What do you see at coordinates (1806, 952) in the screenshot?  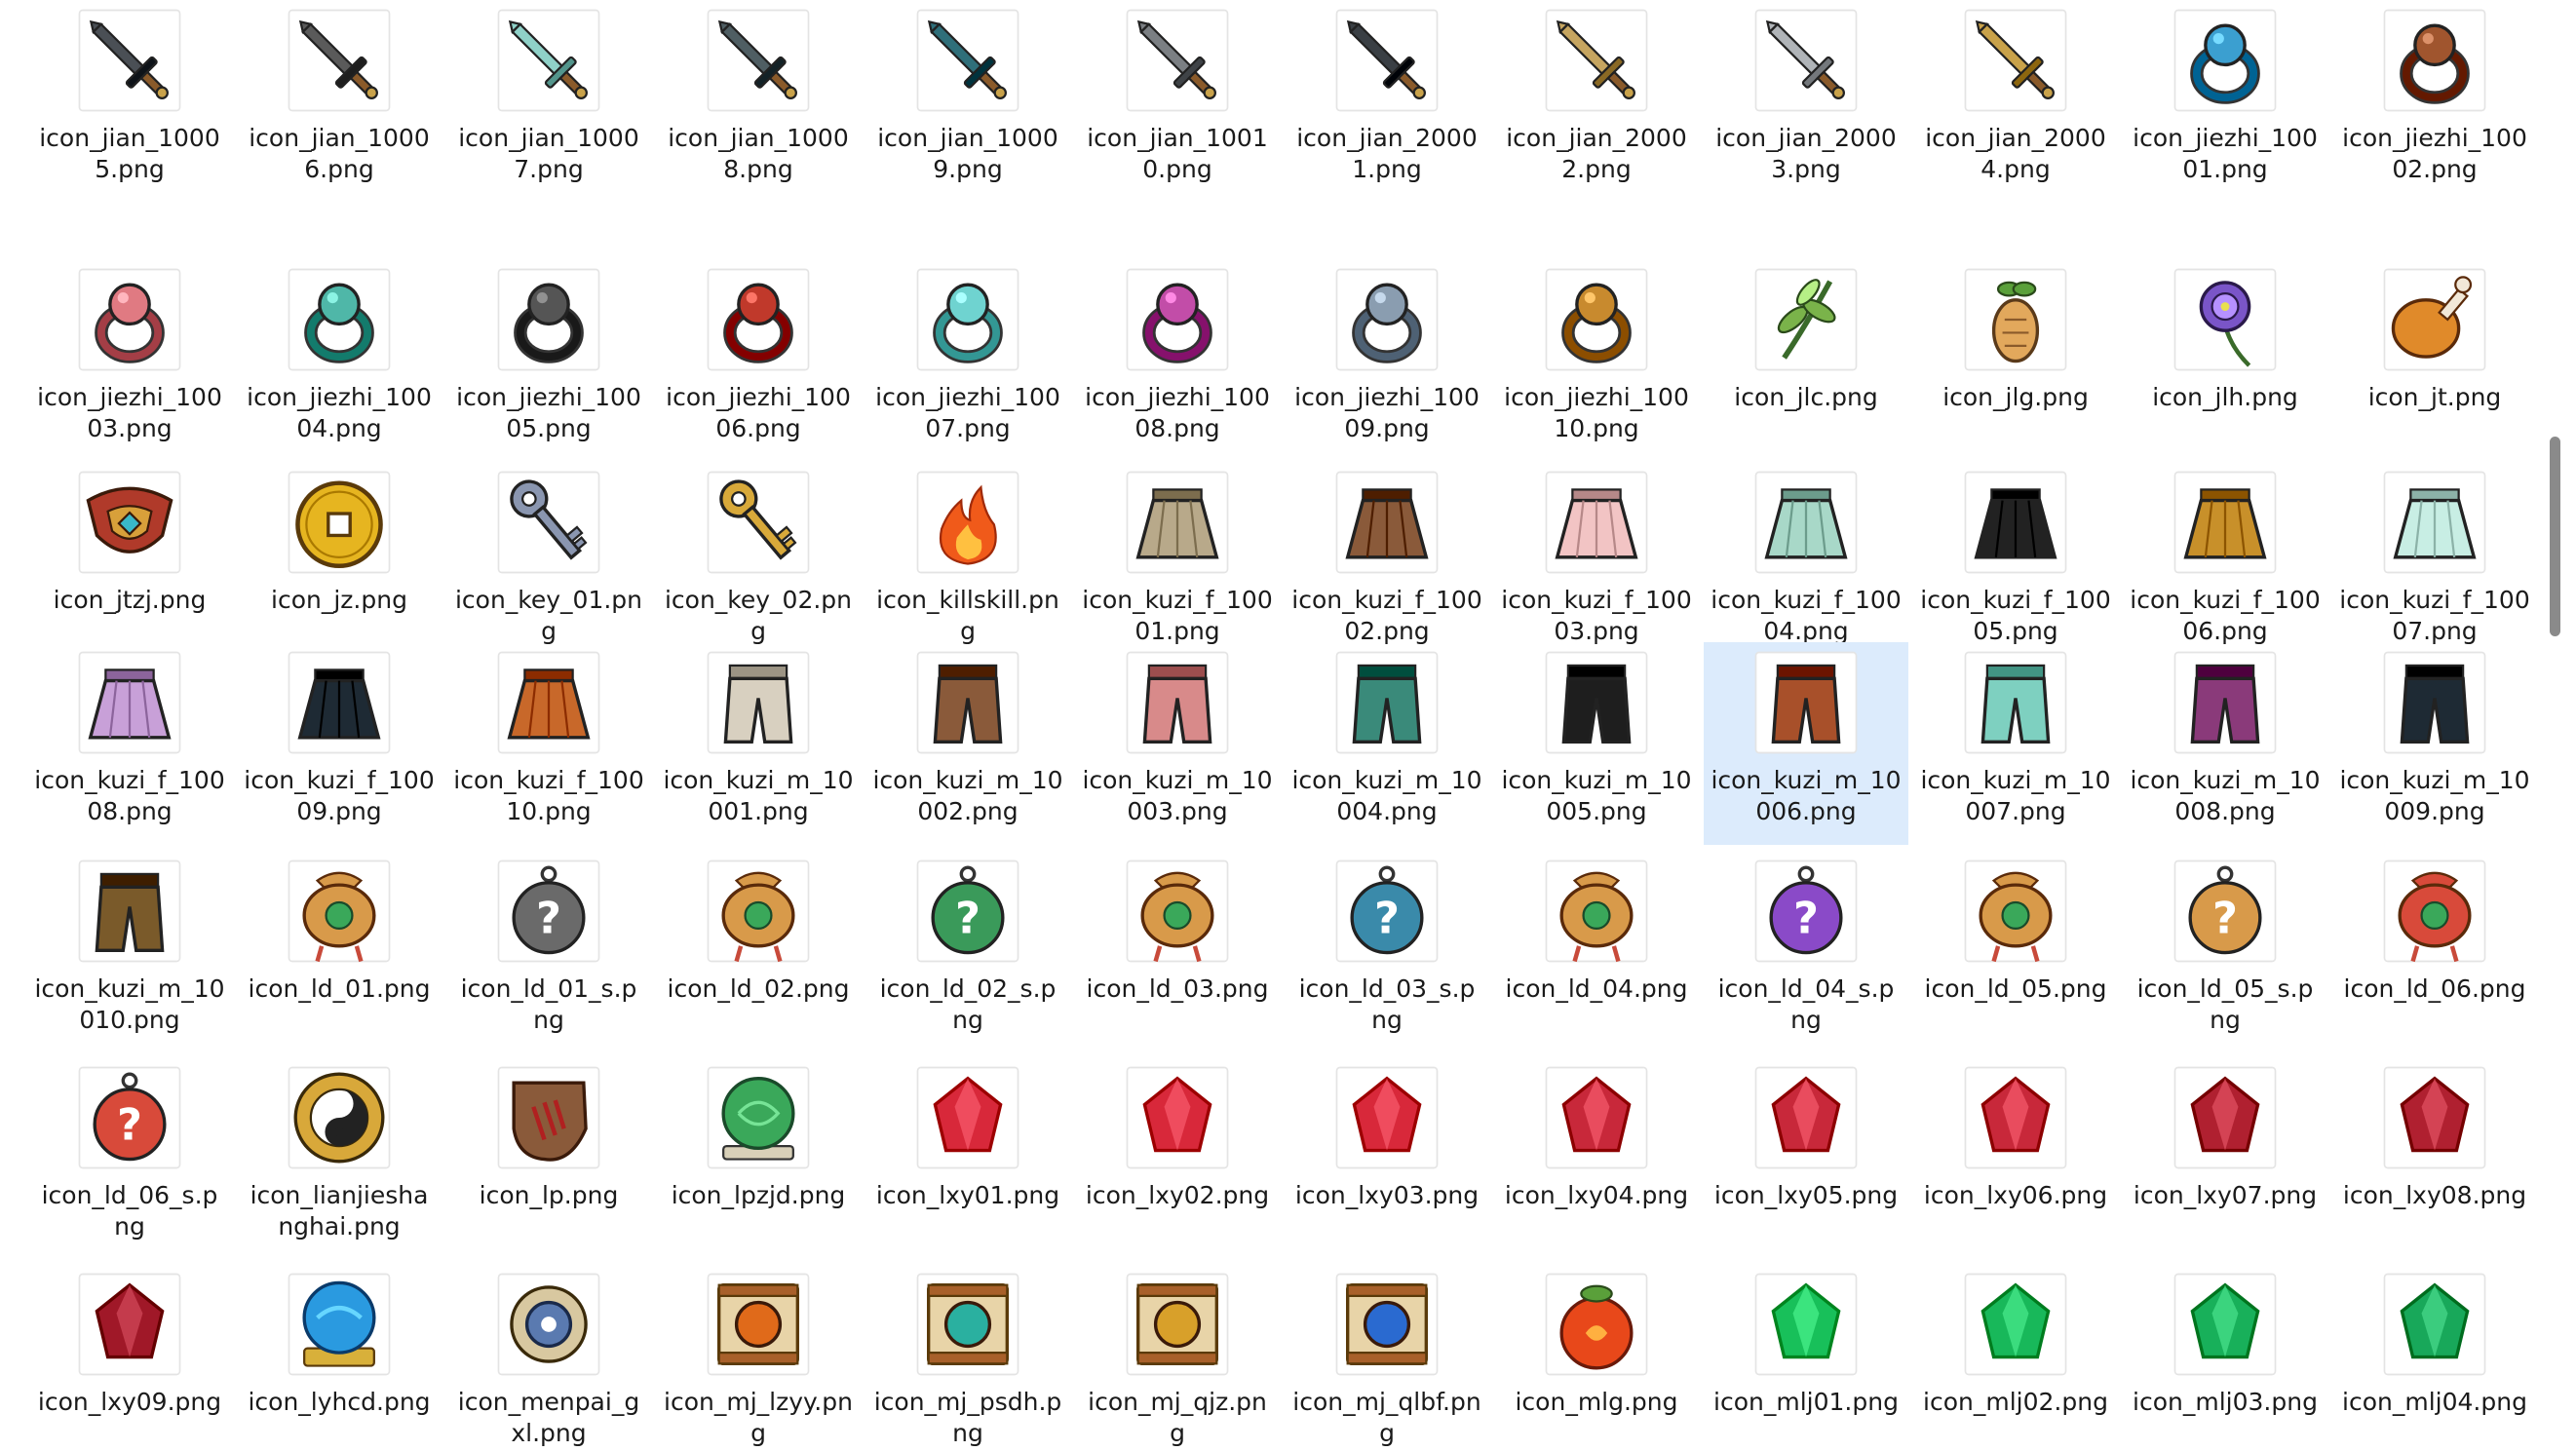 I see `file-item: ? icon_ld_04_s.png` at bounding box center [1806, 952].